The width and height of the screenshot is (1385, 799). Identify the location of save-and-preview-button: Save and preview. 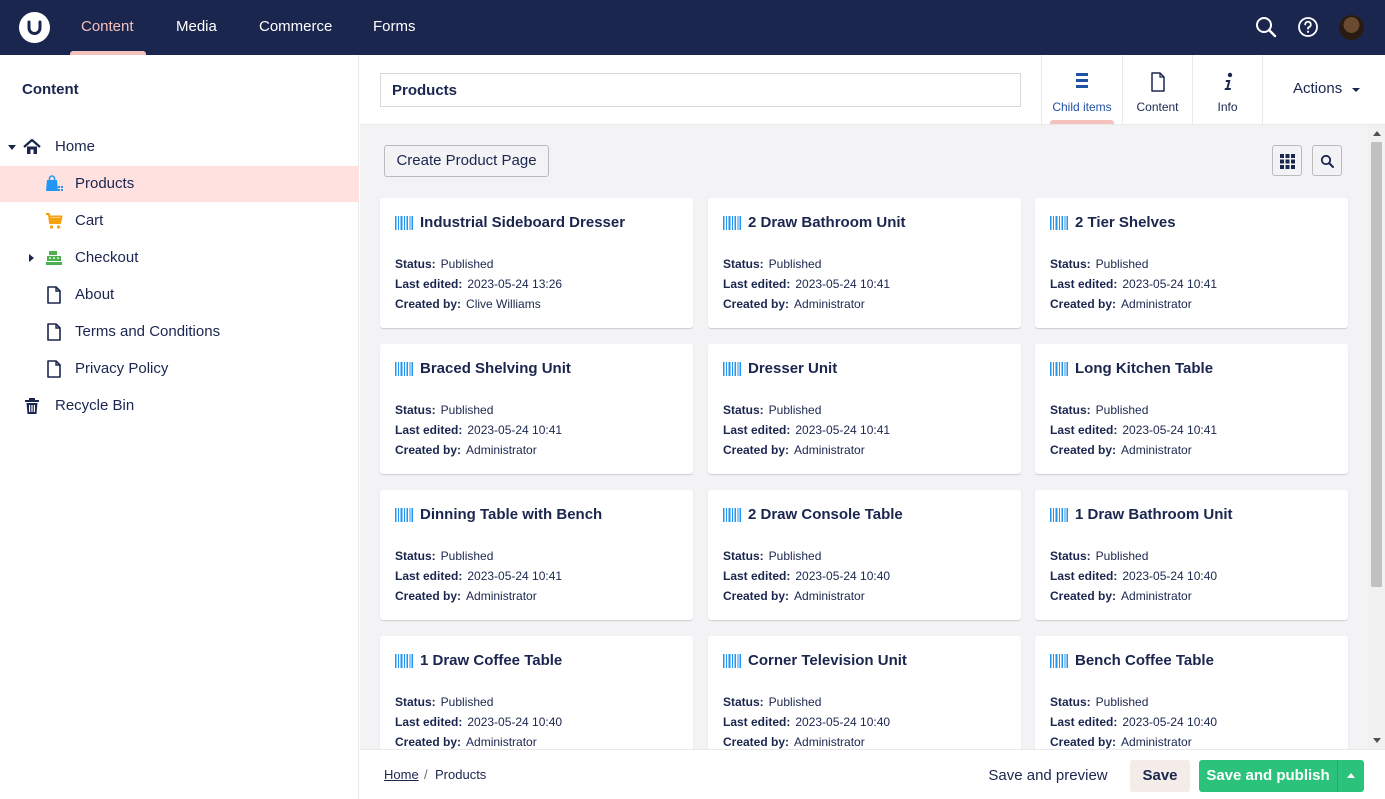
(1048, 776).